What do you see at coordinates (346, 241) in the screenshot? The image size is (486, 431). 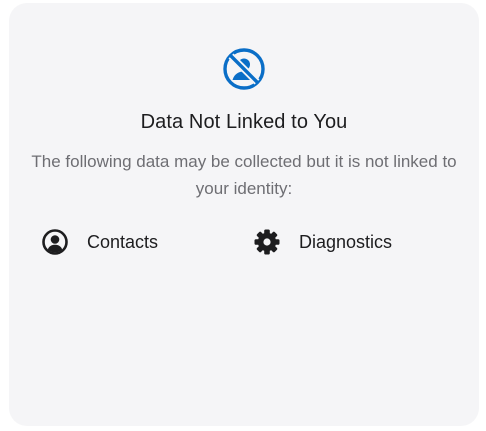 I see `data-item-label: Diagnostics` at bounding box center [346, 241].